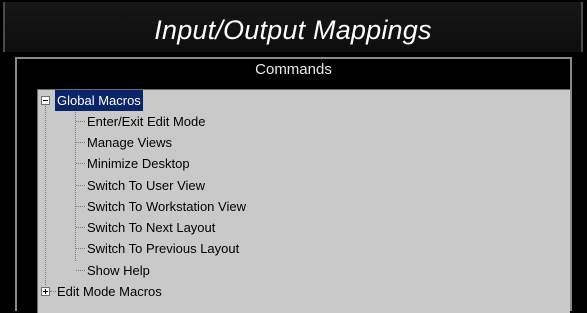 The image size is (587, 313). What do you see at coordinates (293, 69) in the screenshot?
I see `commands-group-label: Commands` at bounding box center [293, 69].